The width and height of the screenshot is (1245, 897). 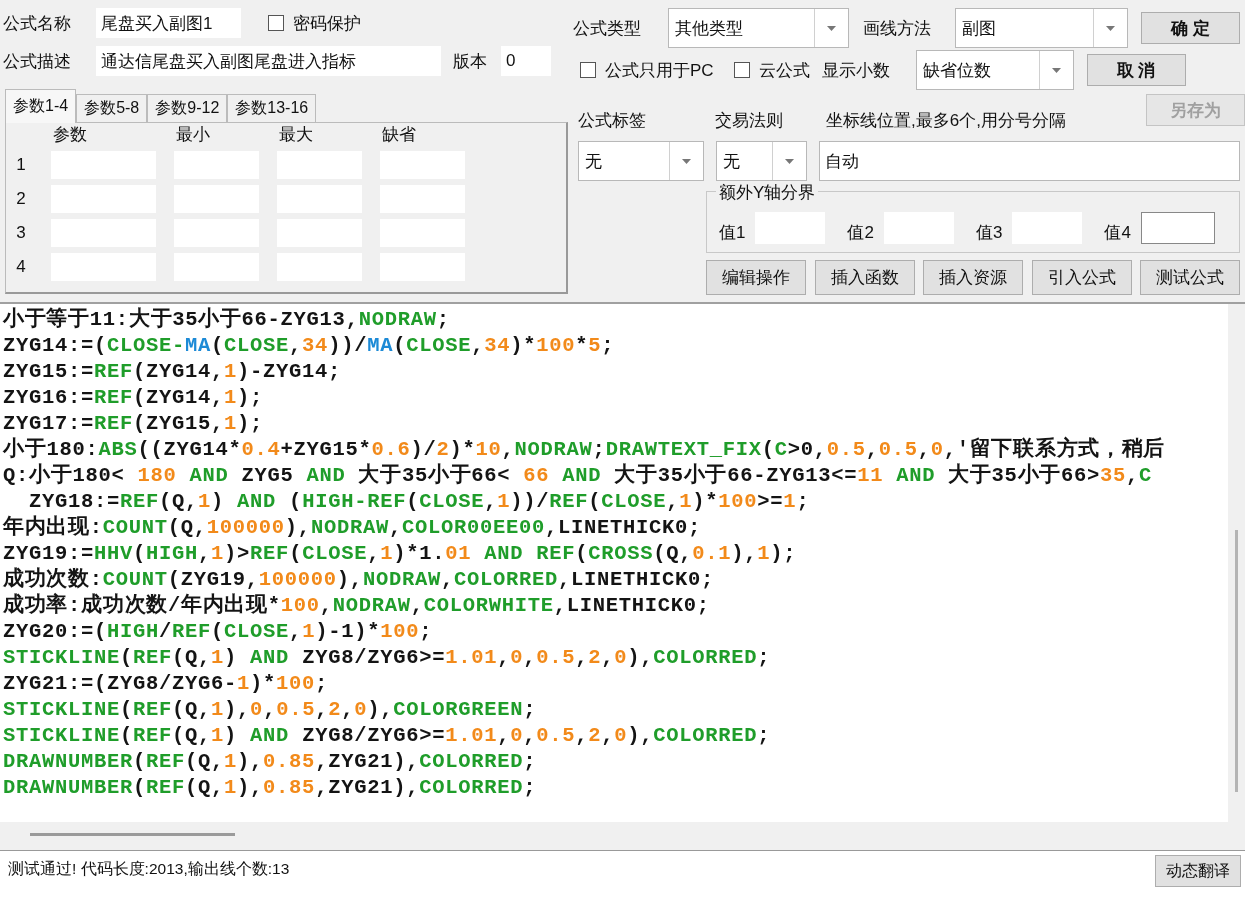 I want to click on checkbox-label: 云公式, so click(x=784, y=70).